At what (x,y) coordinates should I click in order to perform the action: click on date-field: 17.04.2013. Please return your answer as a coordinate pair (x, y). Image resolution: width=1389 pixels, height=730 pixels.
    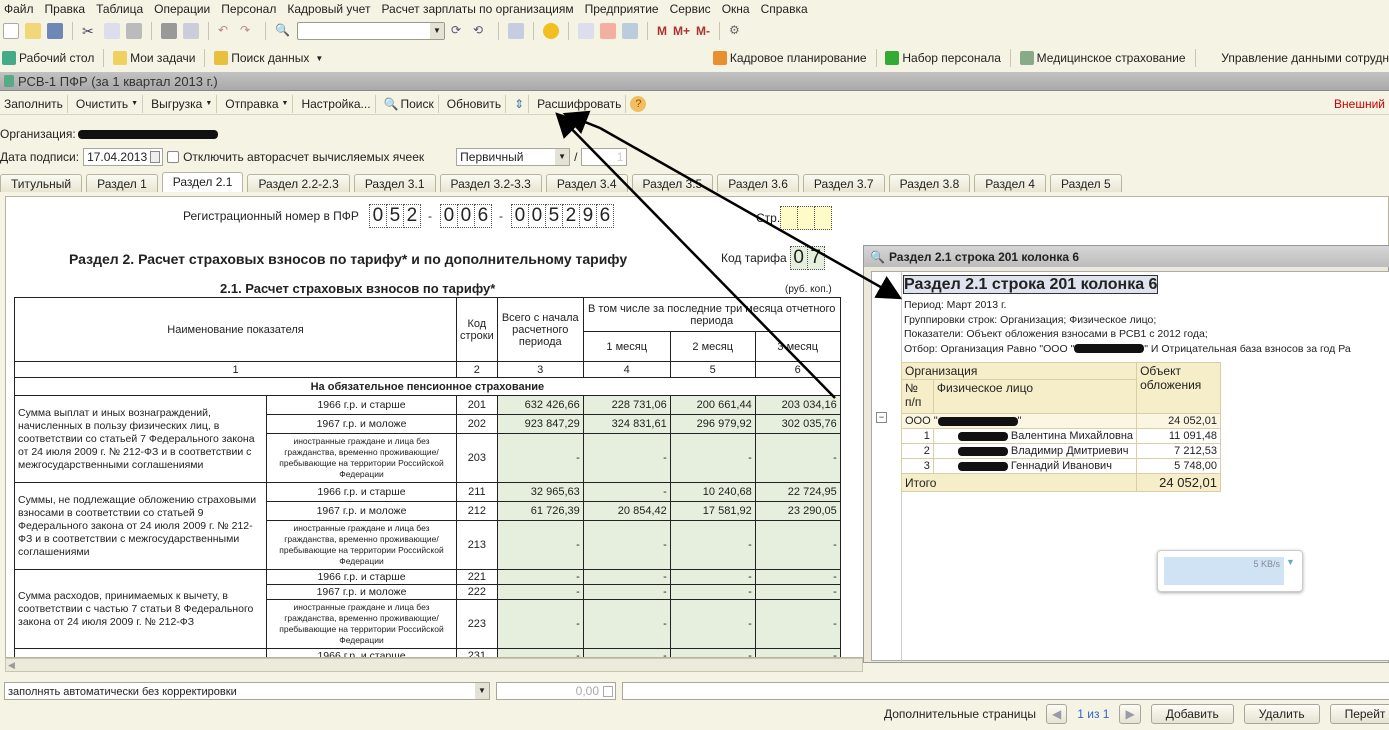
    Looking at the image, I should click on (123, 157).